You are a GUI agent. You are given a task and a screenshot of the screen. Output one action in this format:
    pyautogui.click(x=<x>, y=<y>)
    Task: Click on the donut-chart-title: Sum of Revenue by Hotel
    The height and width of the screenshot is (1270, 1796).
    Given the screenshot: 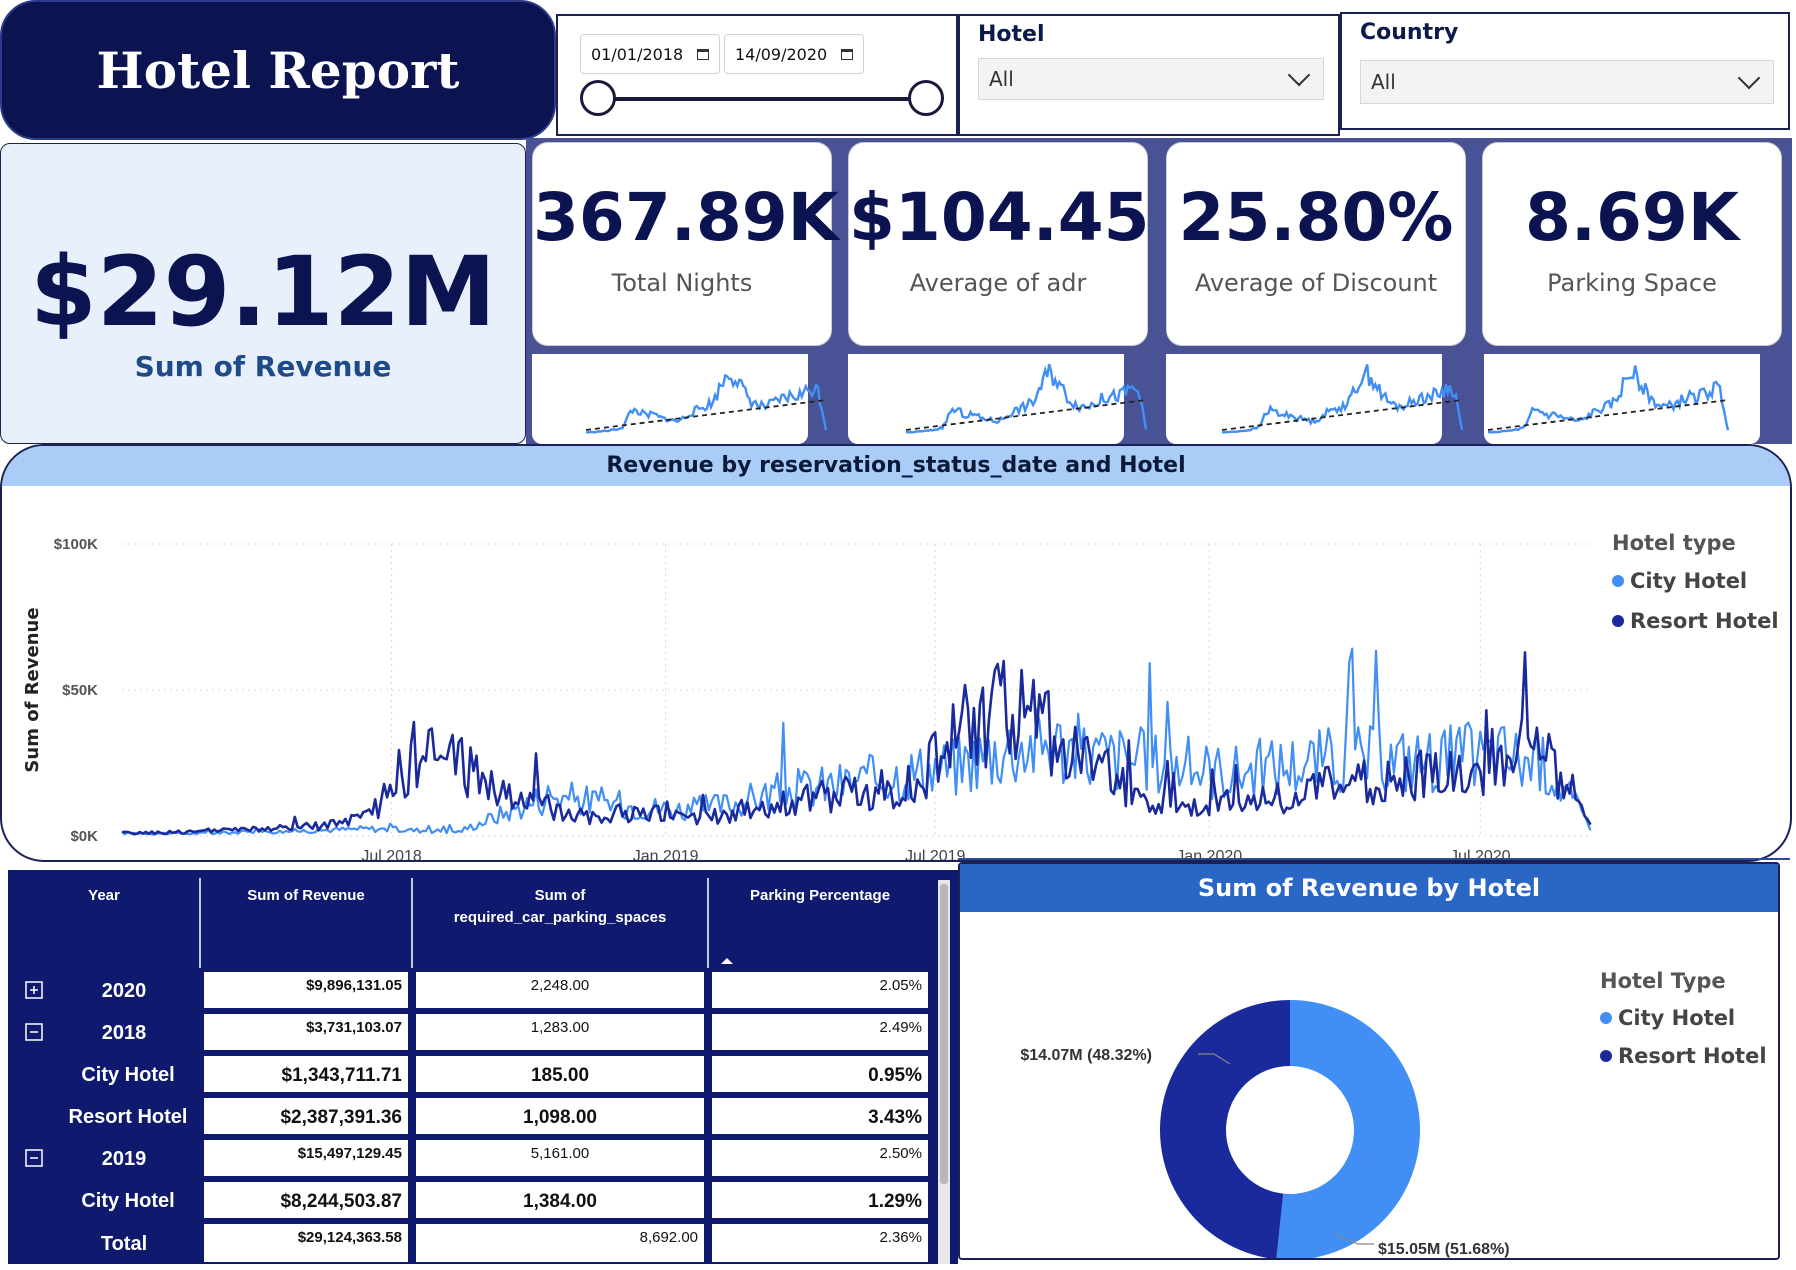 What is the action you would take?
    pyautogui.click(x=1369, y=888)
    